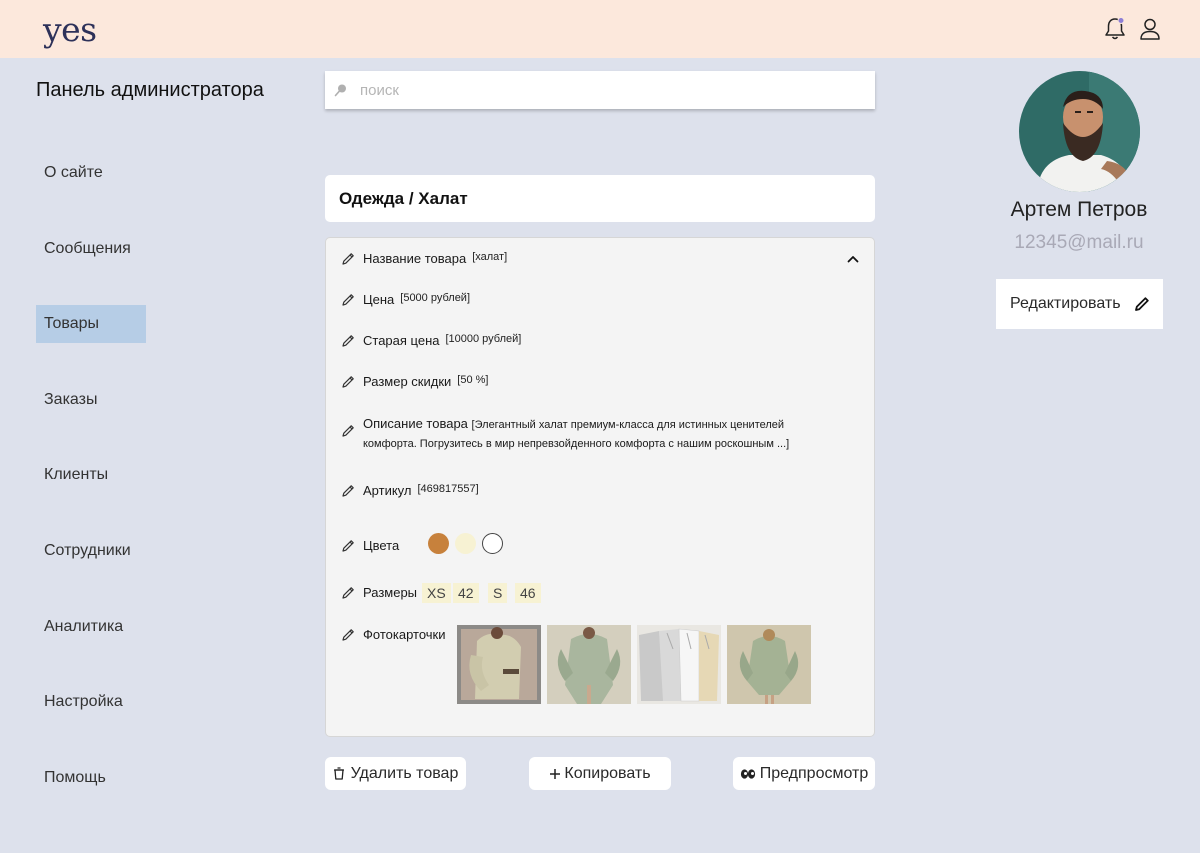  What do you see at coordinates (415, 258) in the screenshot?
I see `field-label: Название товара` at bounding box center [415, 258].